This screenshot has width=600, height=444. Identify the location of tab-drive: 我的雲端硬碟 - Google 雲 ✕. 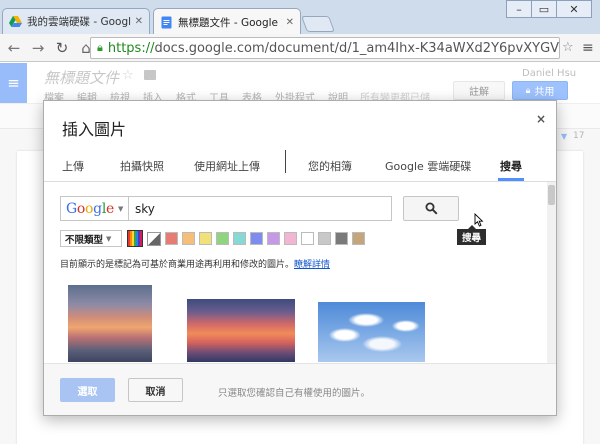
(76, 21).